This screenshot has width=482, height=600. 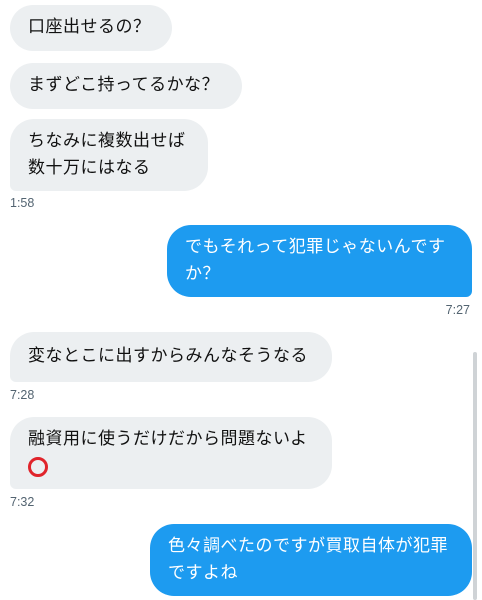 I want to click on message-text: 色々調べたのですが買取自体が犯罪, so click(x=308, y=546).